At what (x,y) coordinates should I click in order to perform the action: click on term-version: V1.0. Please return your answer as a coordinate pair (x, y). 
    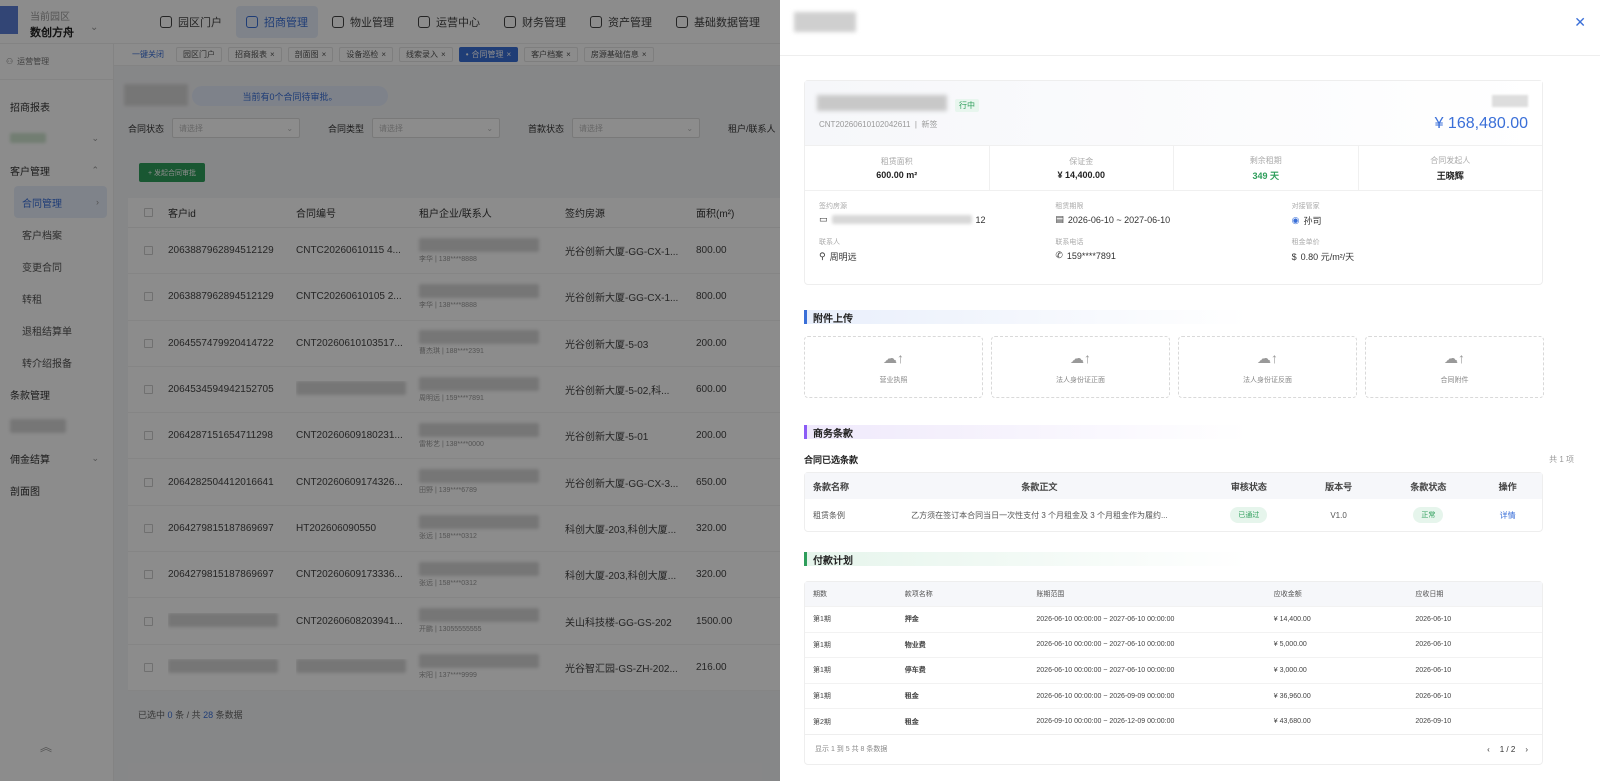
    Looking at the image, I should click on (1338, 515).